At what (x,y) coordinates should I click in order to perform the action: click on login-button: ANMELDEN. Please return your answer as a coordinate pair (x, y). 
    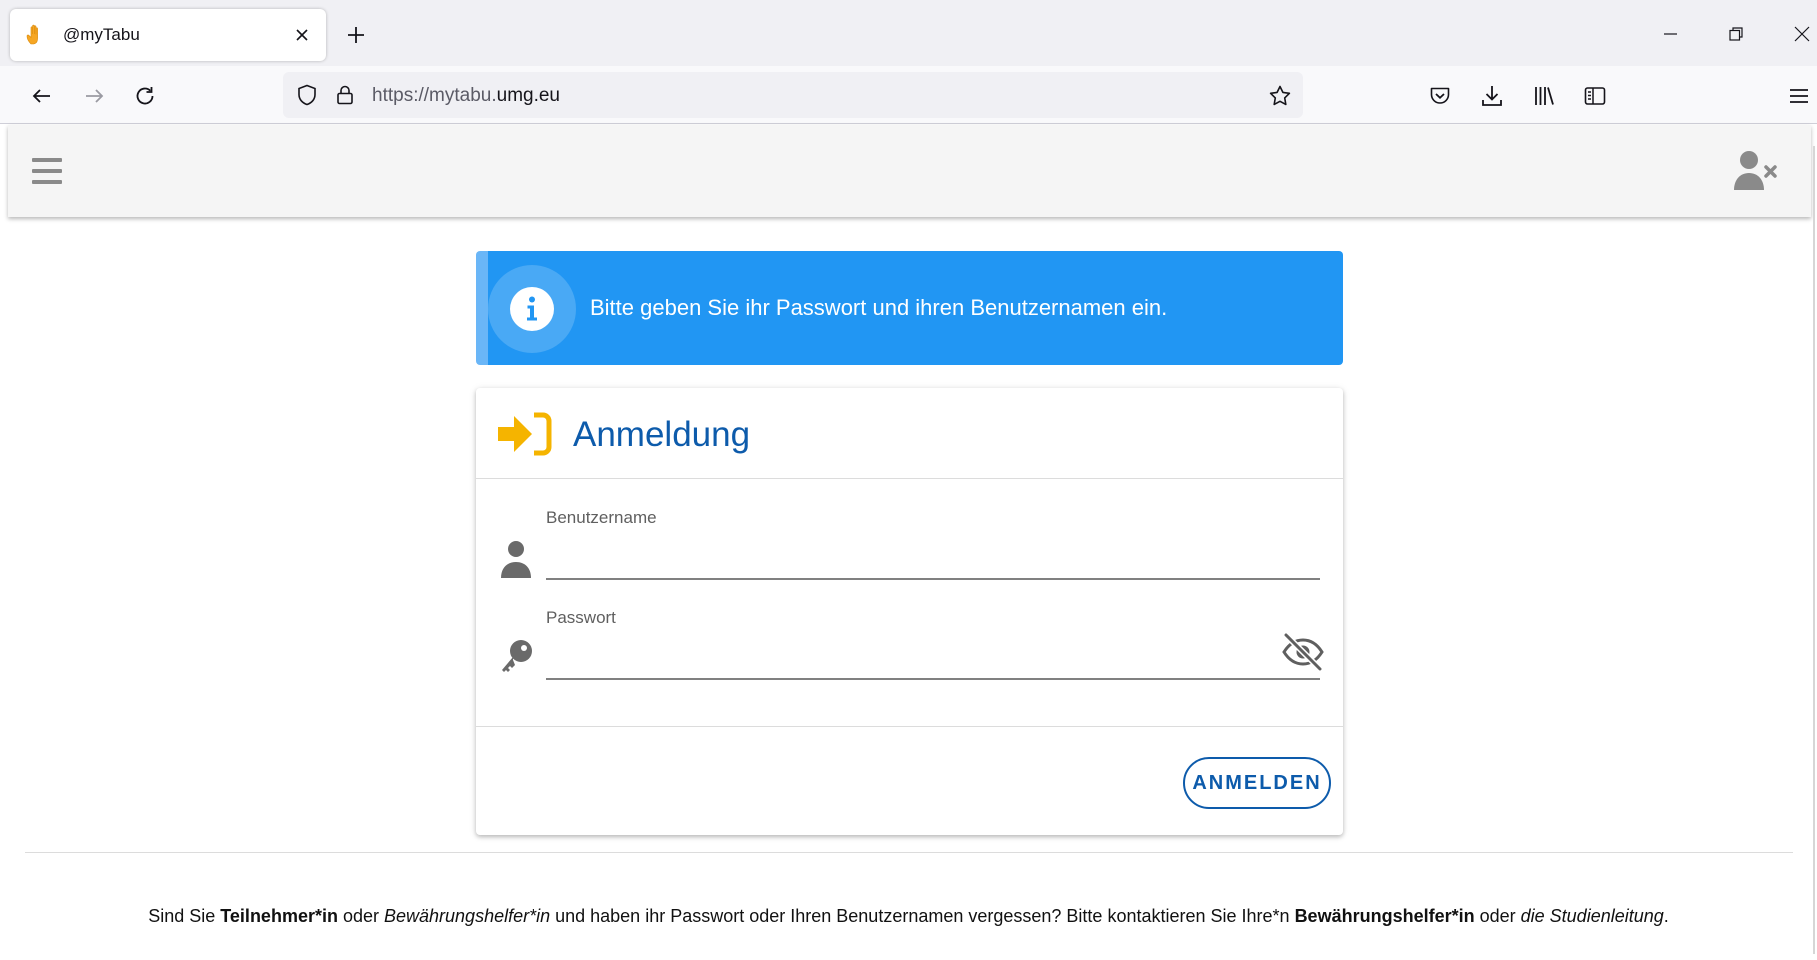
    Looking at the image, I should click on (1257, 783).